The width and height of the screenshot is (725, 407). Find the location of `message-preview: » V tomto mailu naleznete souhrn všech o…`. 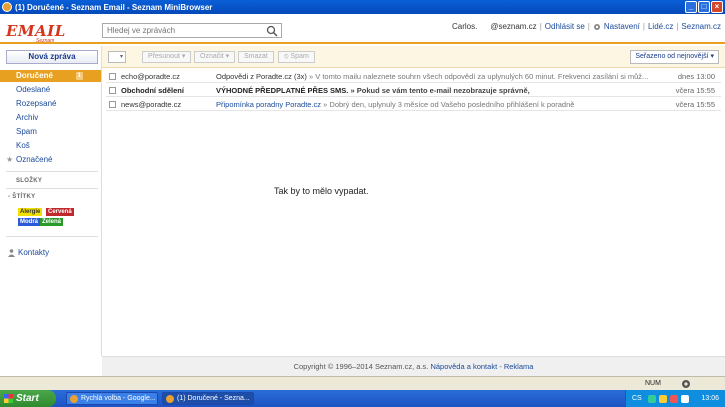

message-preview: » V tomto mailu naleznete souhrn všech o… is located at coordinates (477, 76).